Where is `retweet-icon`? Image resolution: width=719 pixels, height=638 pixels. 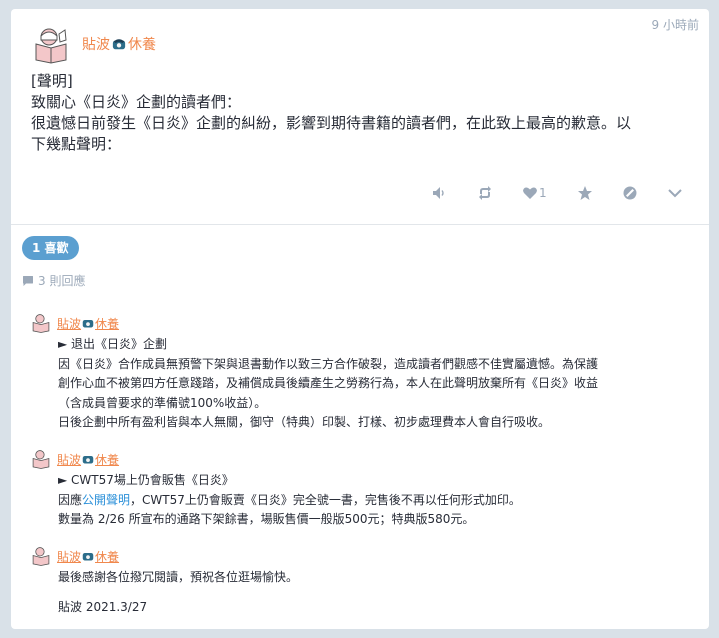
retweet-icon is located at coordinates (485, 193).